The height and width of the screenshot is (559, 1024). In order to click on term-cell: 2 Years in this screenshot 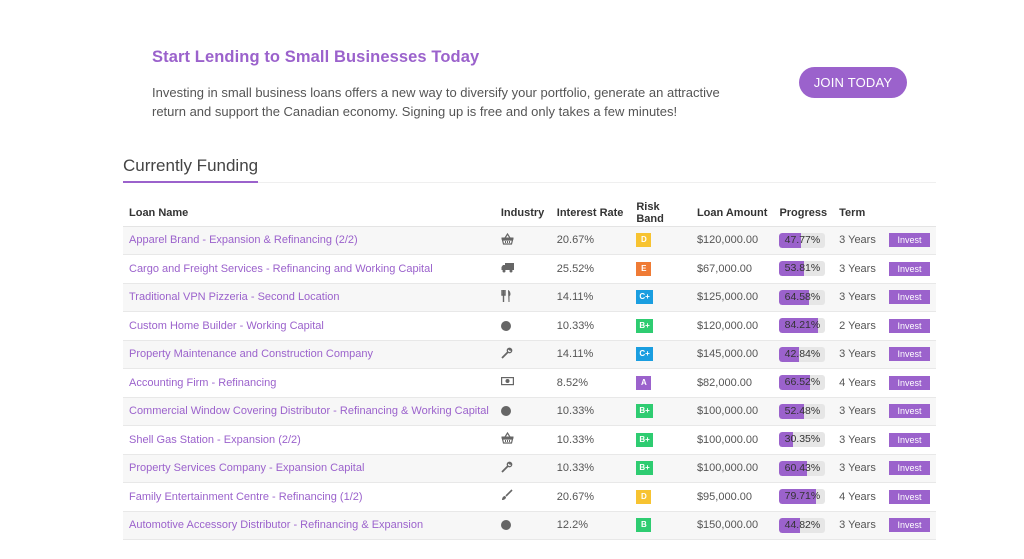, I will do `click(858, 326)`.